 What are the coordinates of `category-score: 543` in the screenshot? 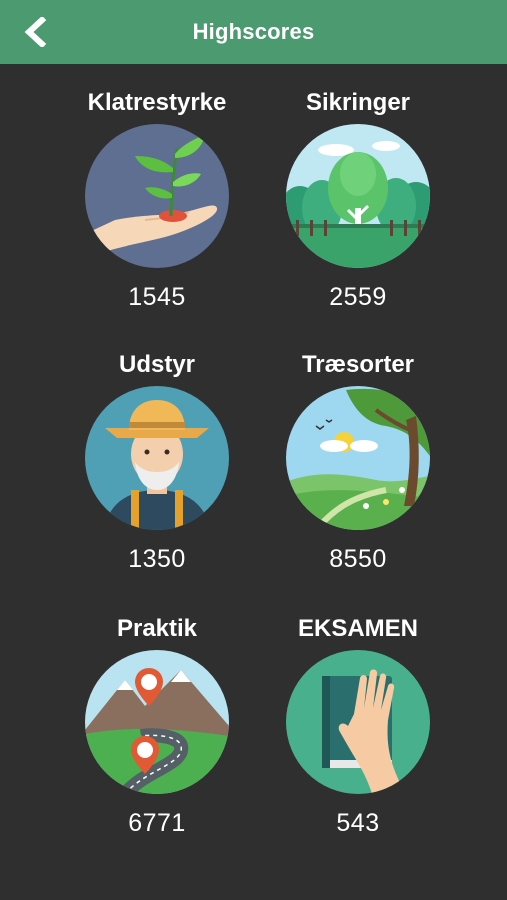 It's located at (358, 823).